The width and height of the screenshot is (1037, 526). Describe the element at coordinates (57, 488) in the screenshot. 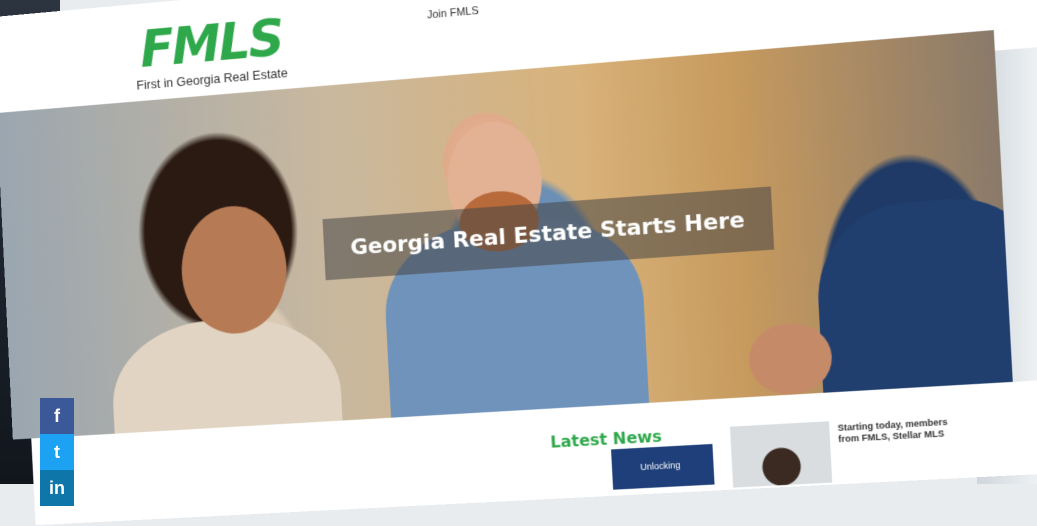

I see `linkedin-icon: in` at that location.